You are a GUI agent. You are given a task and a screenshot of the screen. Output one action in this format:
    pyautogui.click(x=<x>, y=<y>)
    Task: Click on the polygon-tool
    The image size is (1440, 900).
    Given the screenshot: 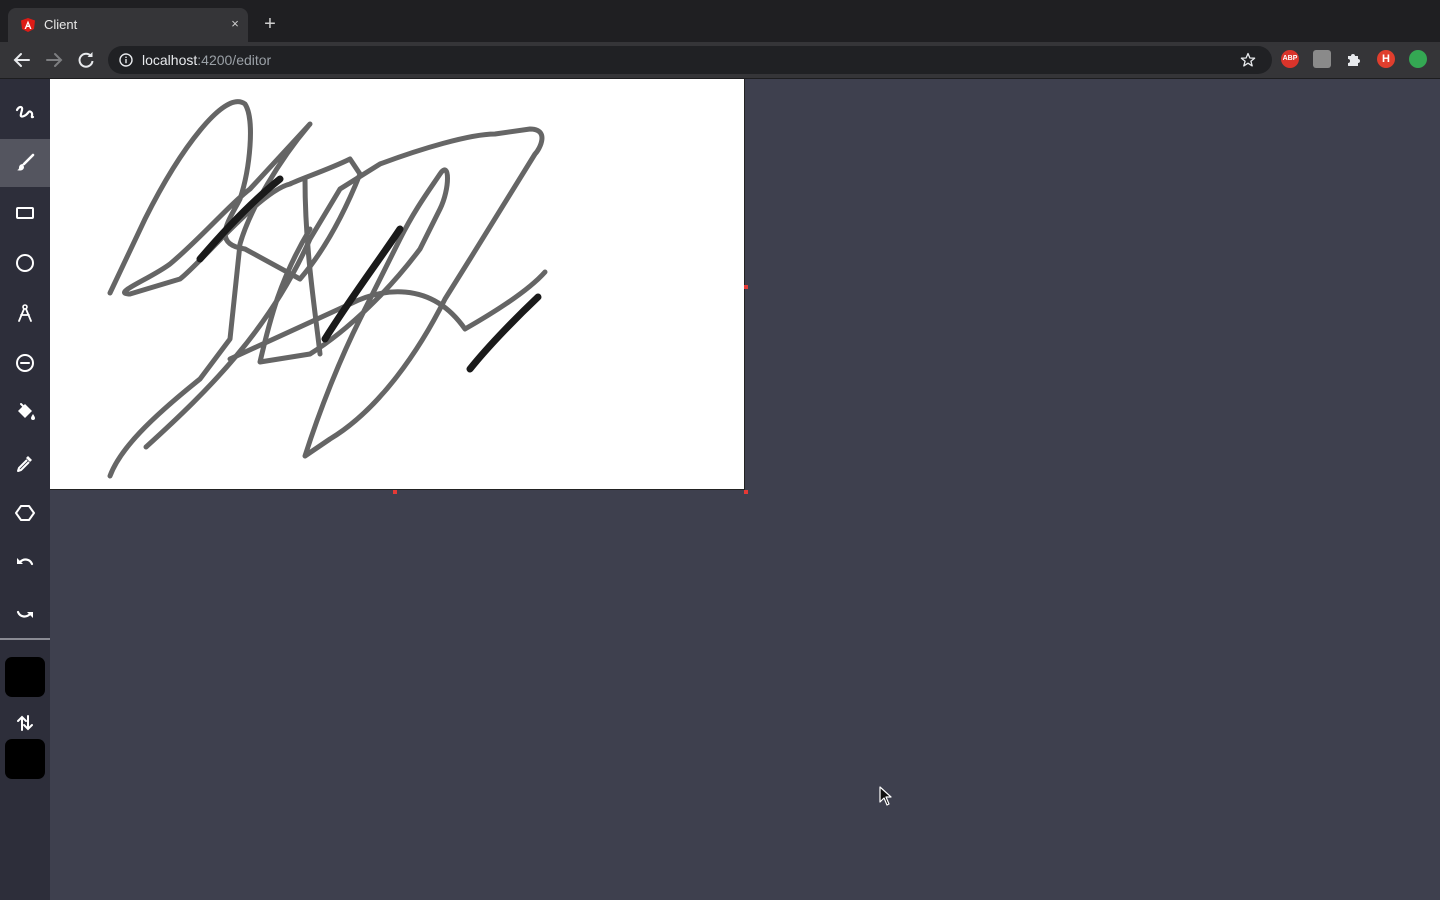 What is the action you would take?
    pyautogui.click(x=25, y=513)
    